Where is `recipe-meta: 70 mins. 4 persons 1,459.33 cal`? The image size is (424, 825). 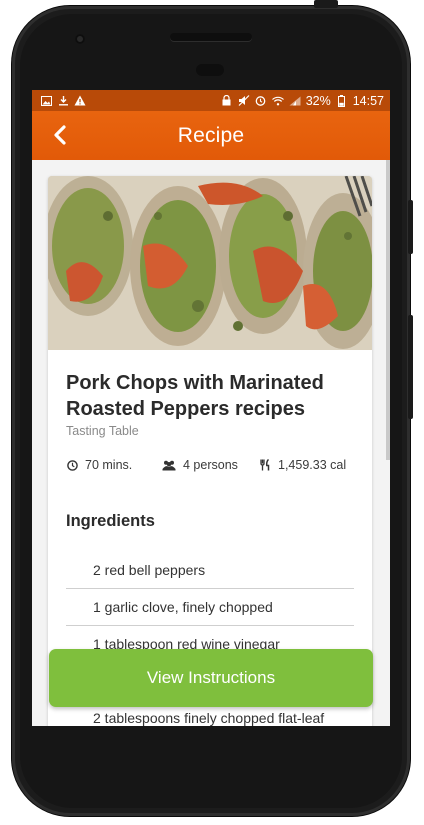
recipe-meta: 70 mins. 4 persons 1,459.33 cal is located at coordinates (216, 466).